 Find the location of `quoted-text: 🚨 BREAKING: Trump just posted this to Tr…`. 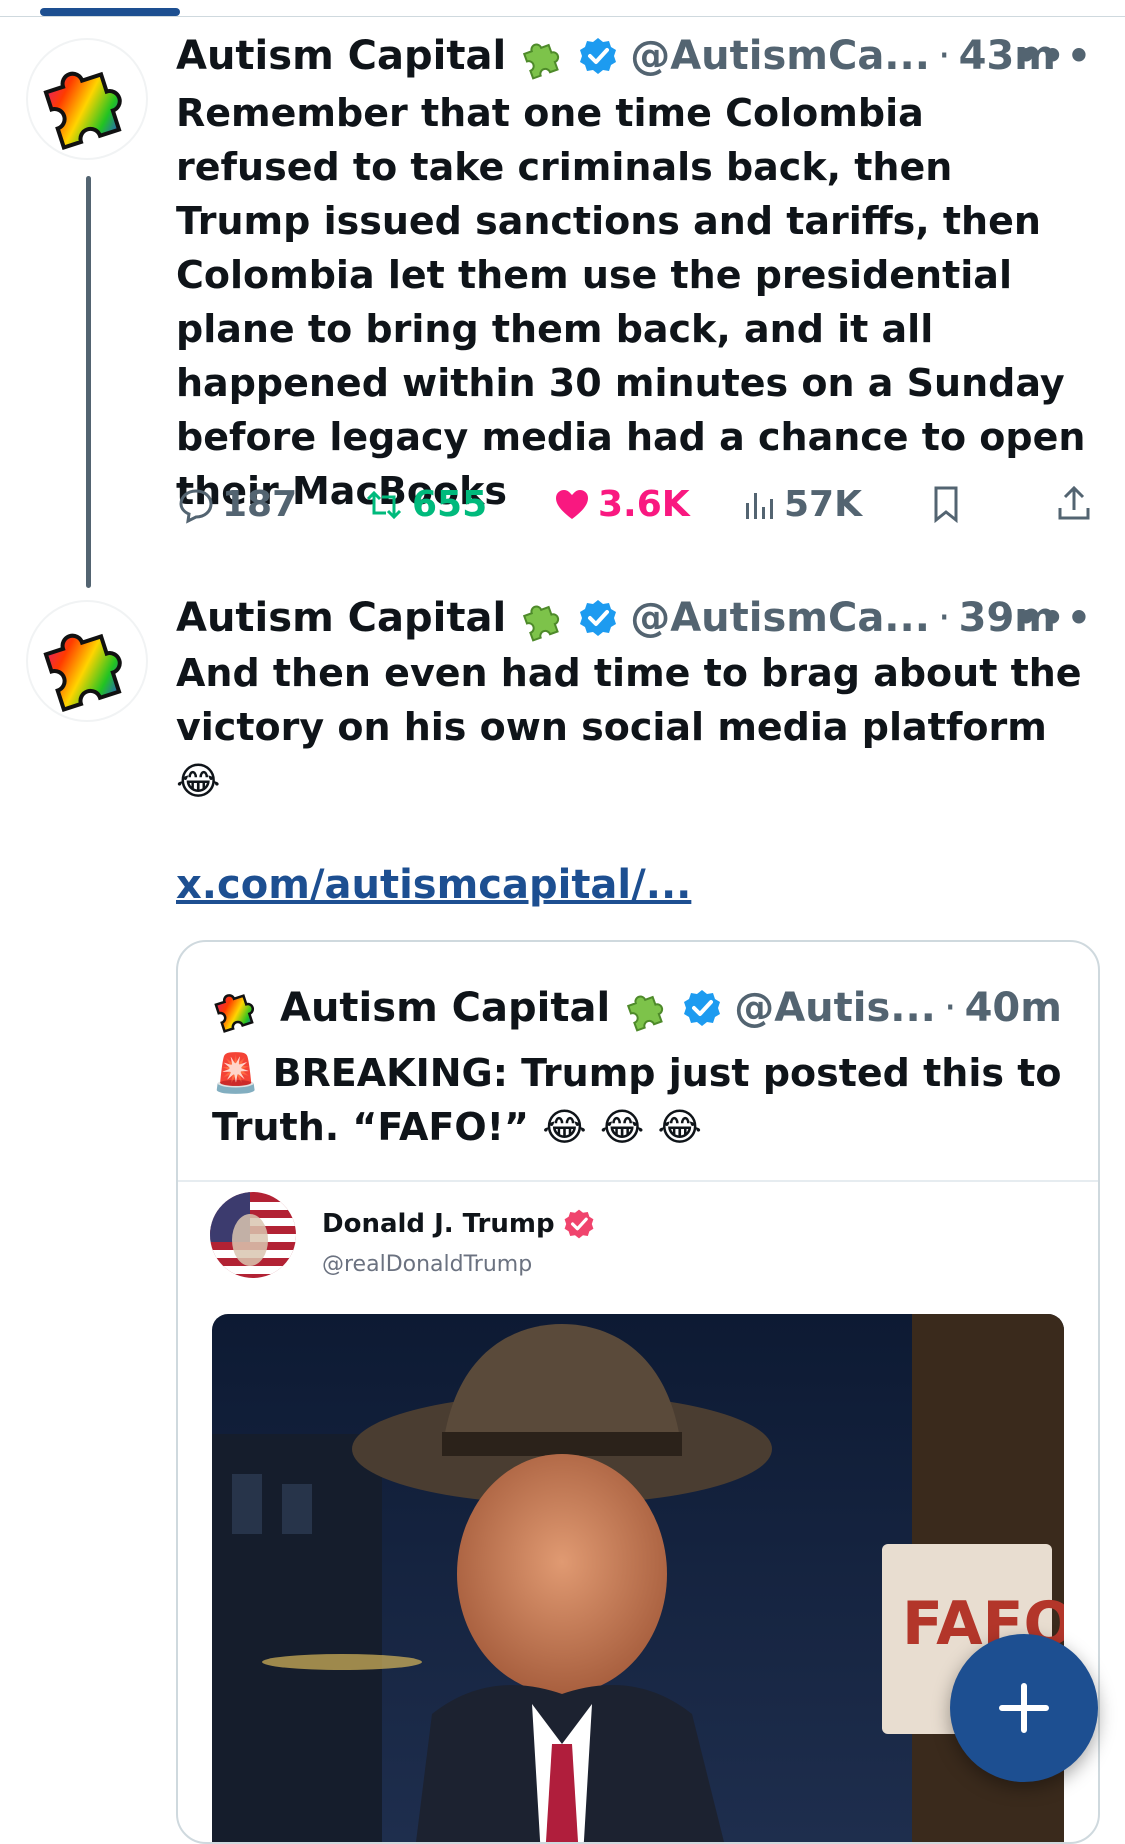

quoted-text: 🚨 BREAKING: Trump just posted this to Tr… is located at coordinates (647, 1100).